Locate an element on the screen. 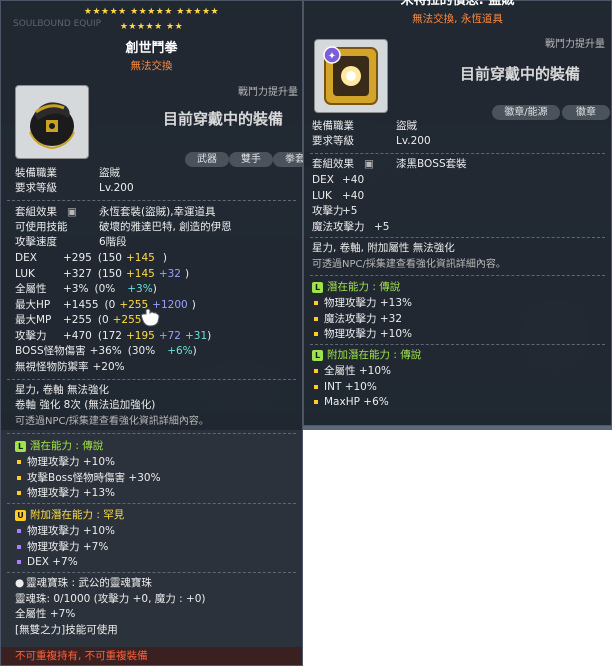 This screenshot has width=612, height=672. stat-row: 無視怪物防禦率 +20% is located at coordinates (79, 368).